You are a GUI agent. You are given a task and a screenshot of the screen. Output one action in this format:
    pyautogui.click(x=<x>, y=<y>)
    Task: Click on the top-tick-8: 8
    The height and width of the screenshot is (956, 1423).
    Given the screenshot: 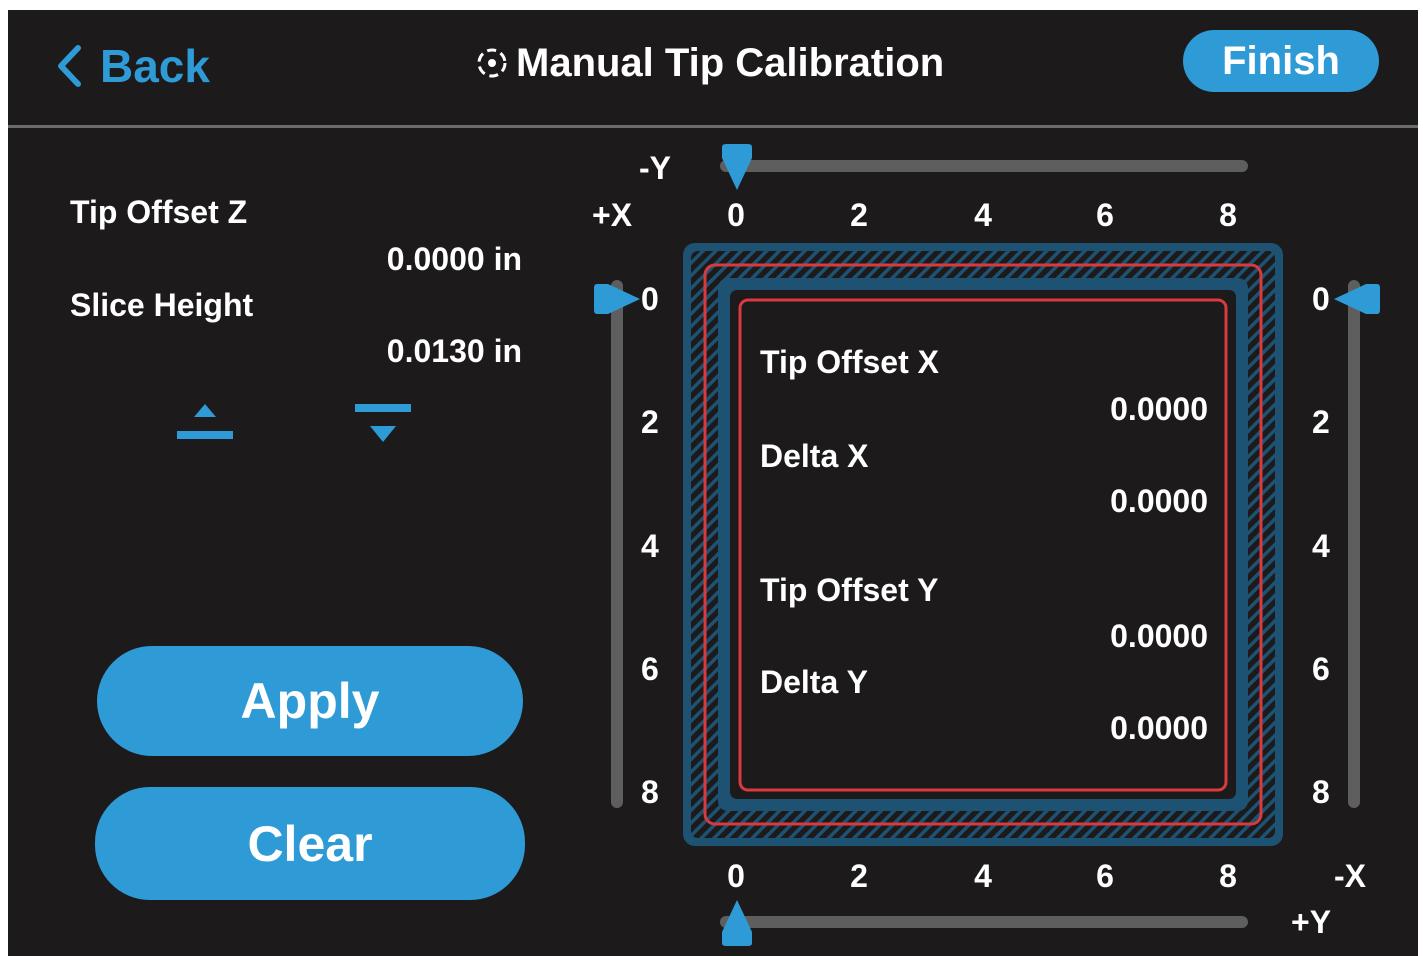 What is the action you would take?
    pyautogui.click(x=1228, y=215)
    